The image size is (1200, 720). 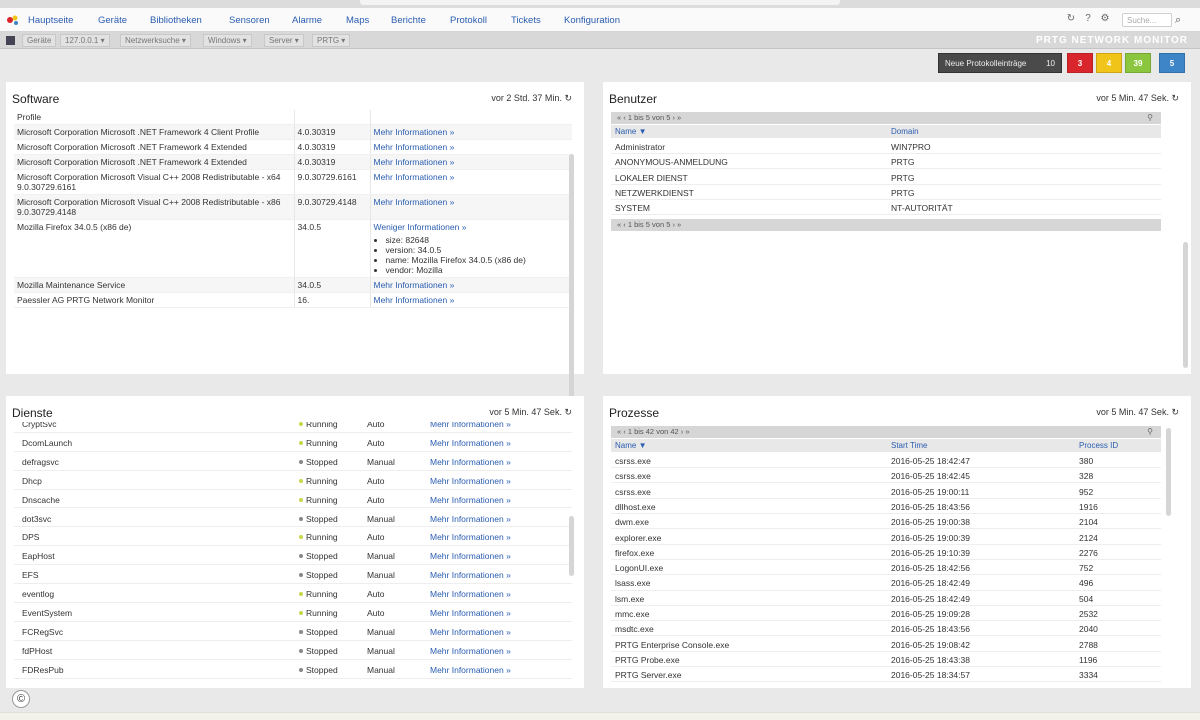 What do you see at coordinates (249, 20) in the screenshot?
I see `menu-item-sensoren: Sensoren` at bounding box center [249, 20].